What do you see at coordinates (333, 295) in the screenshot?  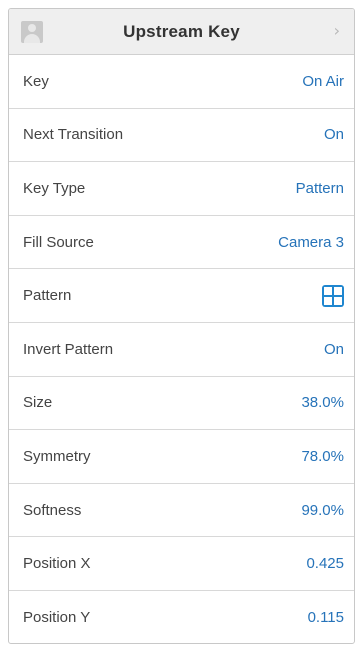 I see `box-wipe-pattern-icon` at bounding box center [333, 295].